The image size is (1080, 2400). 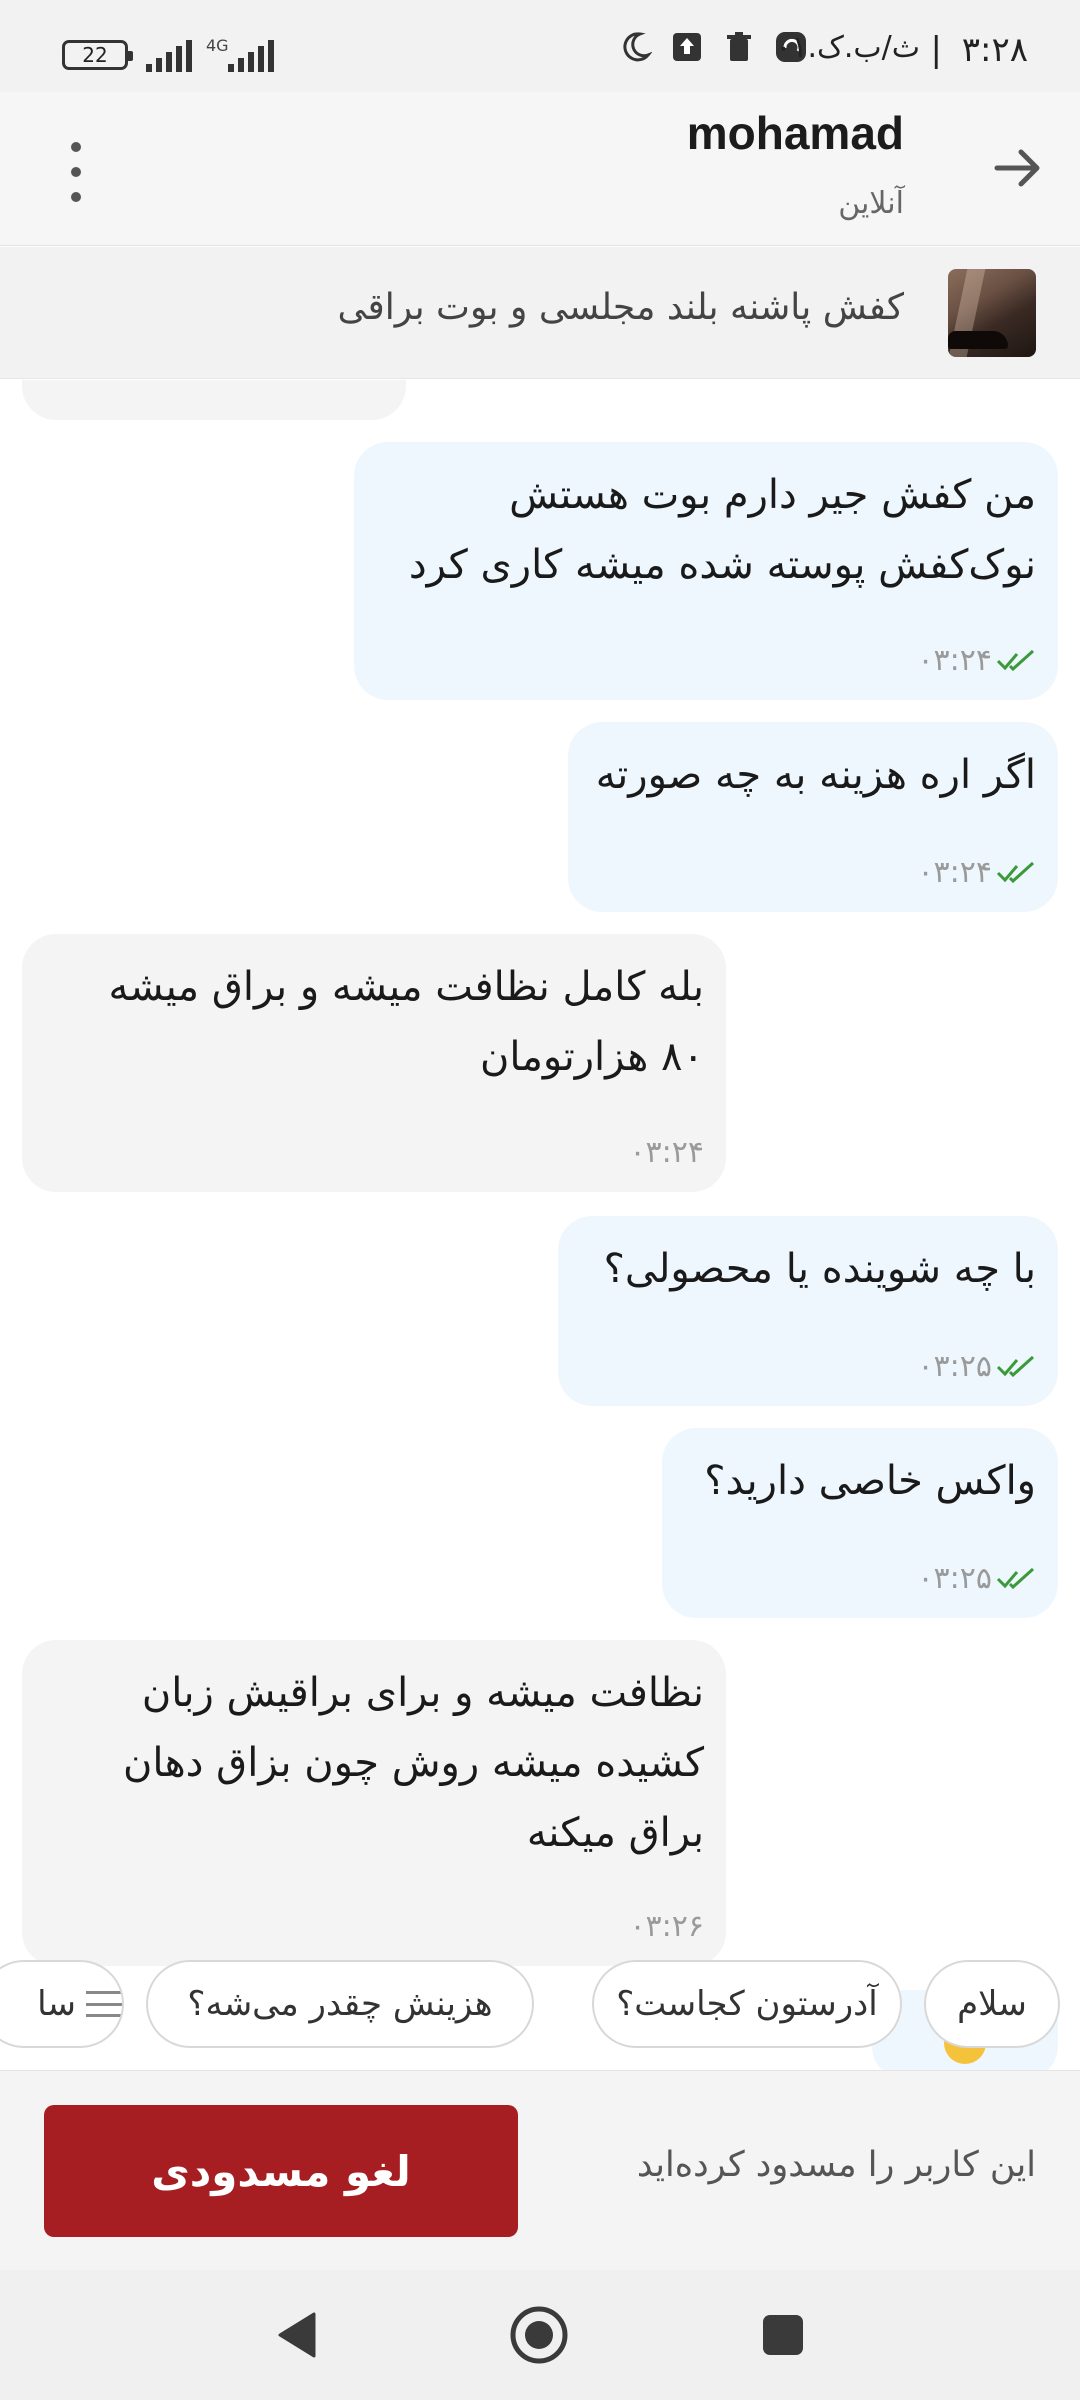 I want to click on list-icon, so click(x=104, y=2004).